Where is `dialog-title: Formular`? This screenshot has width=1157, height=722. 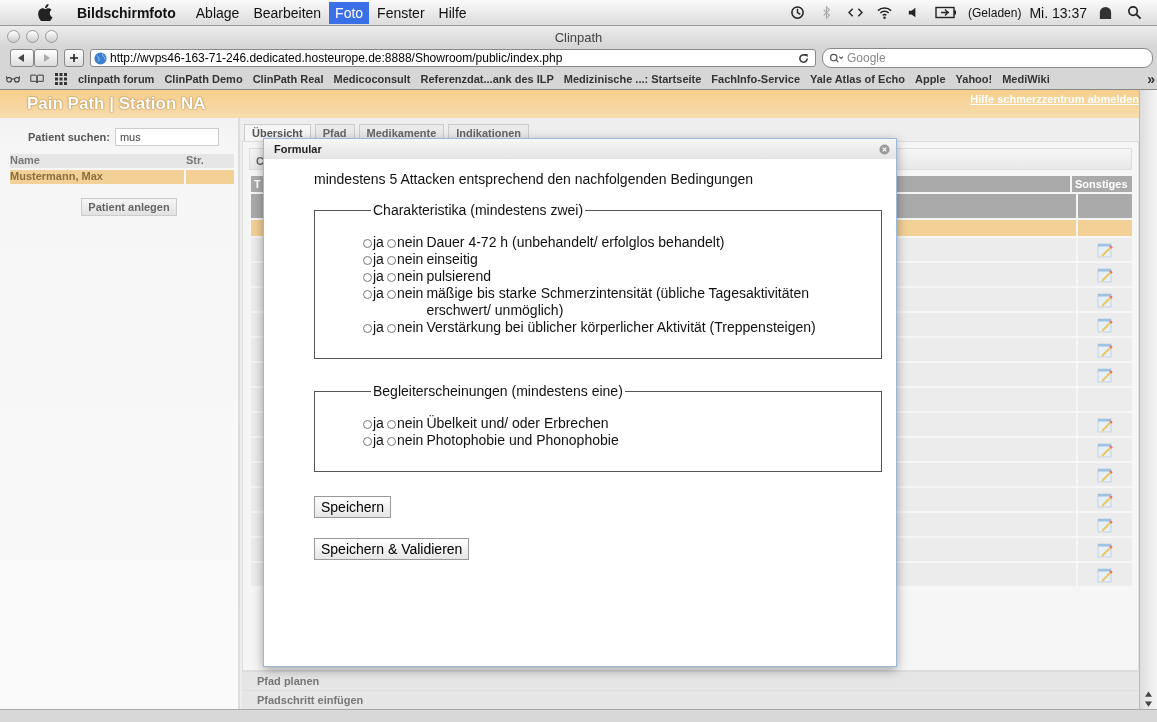 dialog-title: Formular is located at coordinates (298, 149).